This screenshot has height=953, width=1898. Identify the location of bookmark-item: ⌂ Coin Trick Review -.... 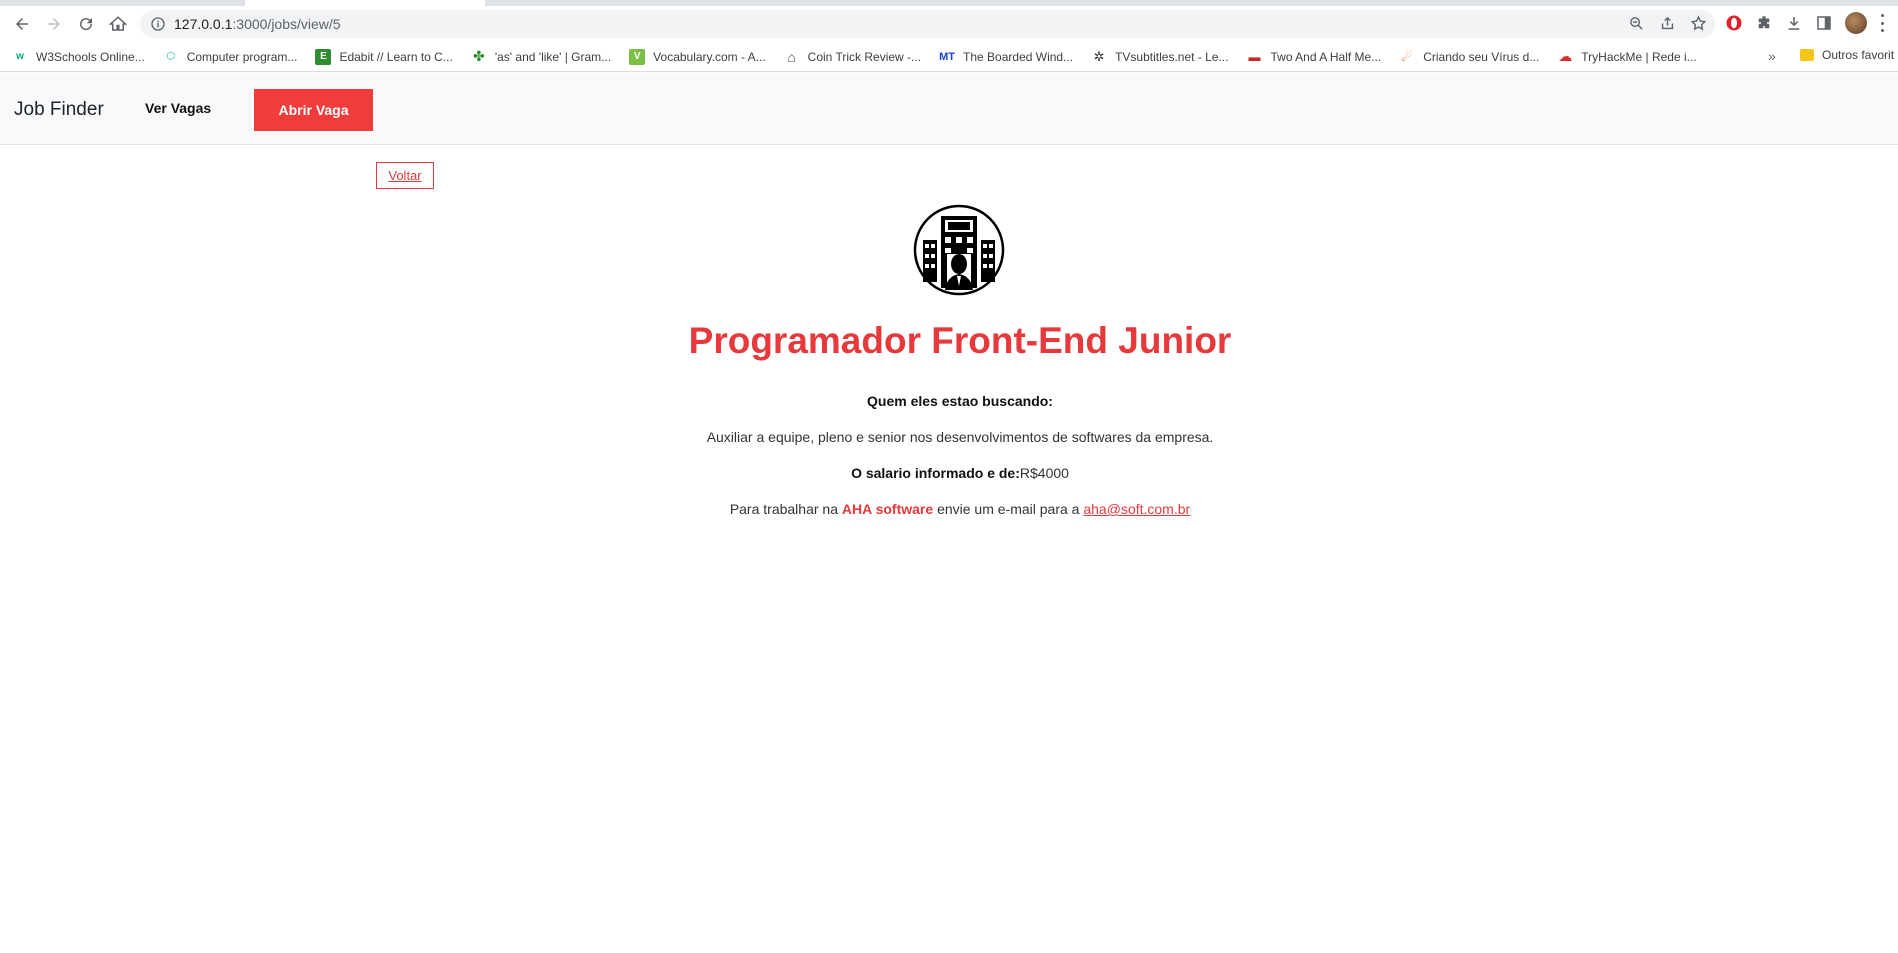
(852, 57).